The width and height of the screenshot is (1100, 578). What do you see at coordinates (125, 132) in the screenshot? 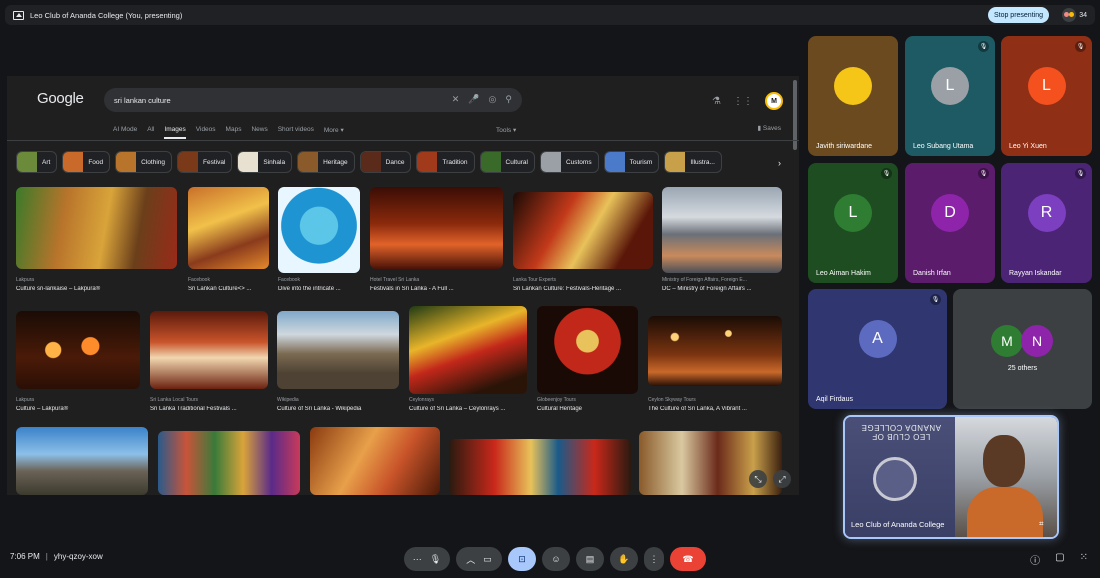
I see `tab-ai-mode: AI Mode` at bounding box center [125, 132].